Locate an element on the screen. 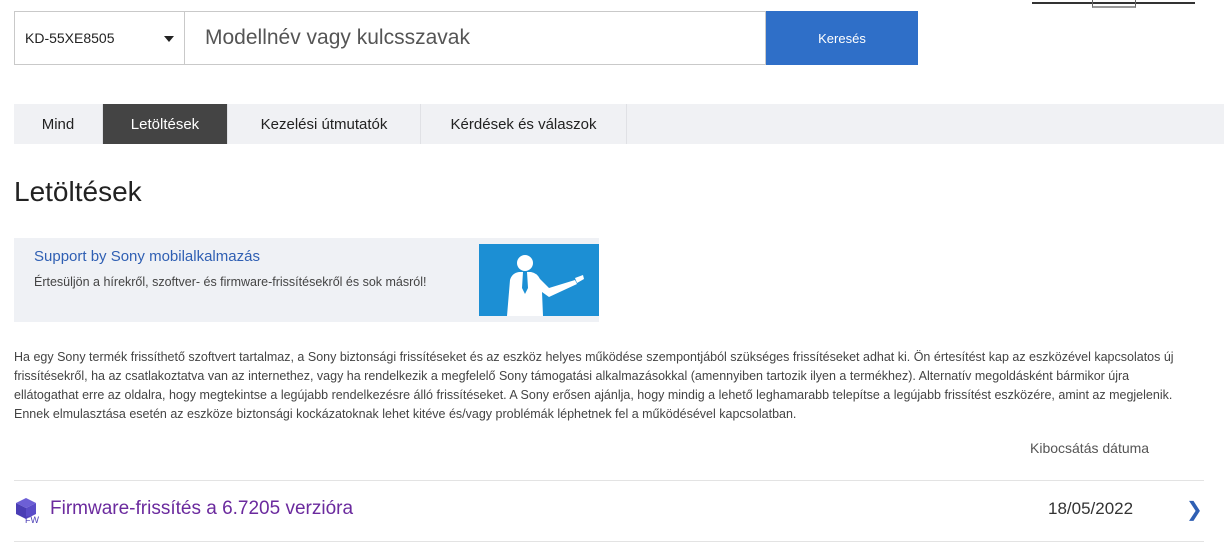 This screenshot has height=545, width=1224. download-title: Firmware-frissítés a 6.7205 verzióra is located at coordinates (201, 509).